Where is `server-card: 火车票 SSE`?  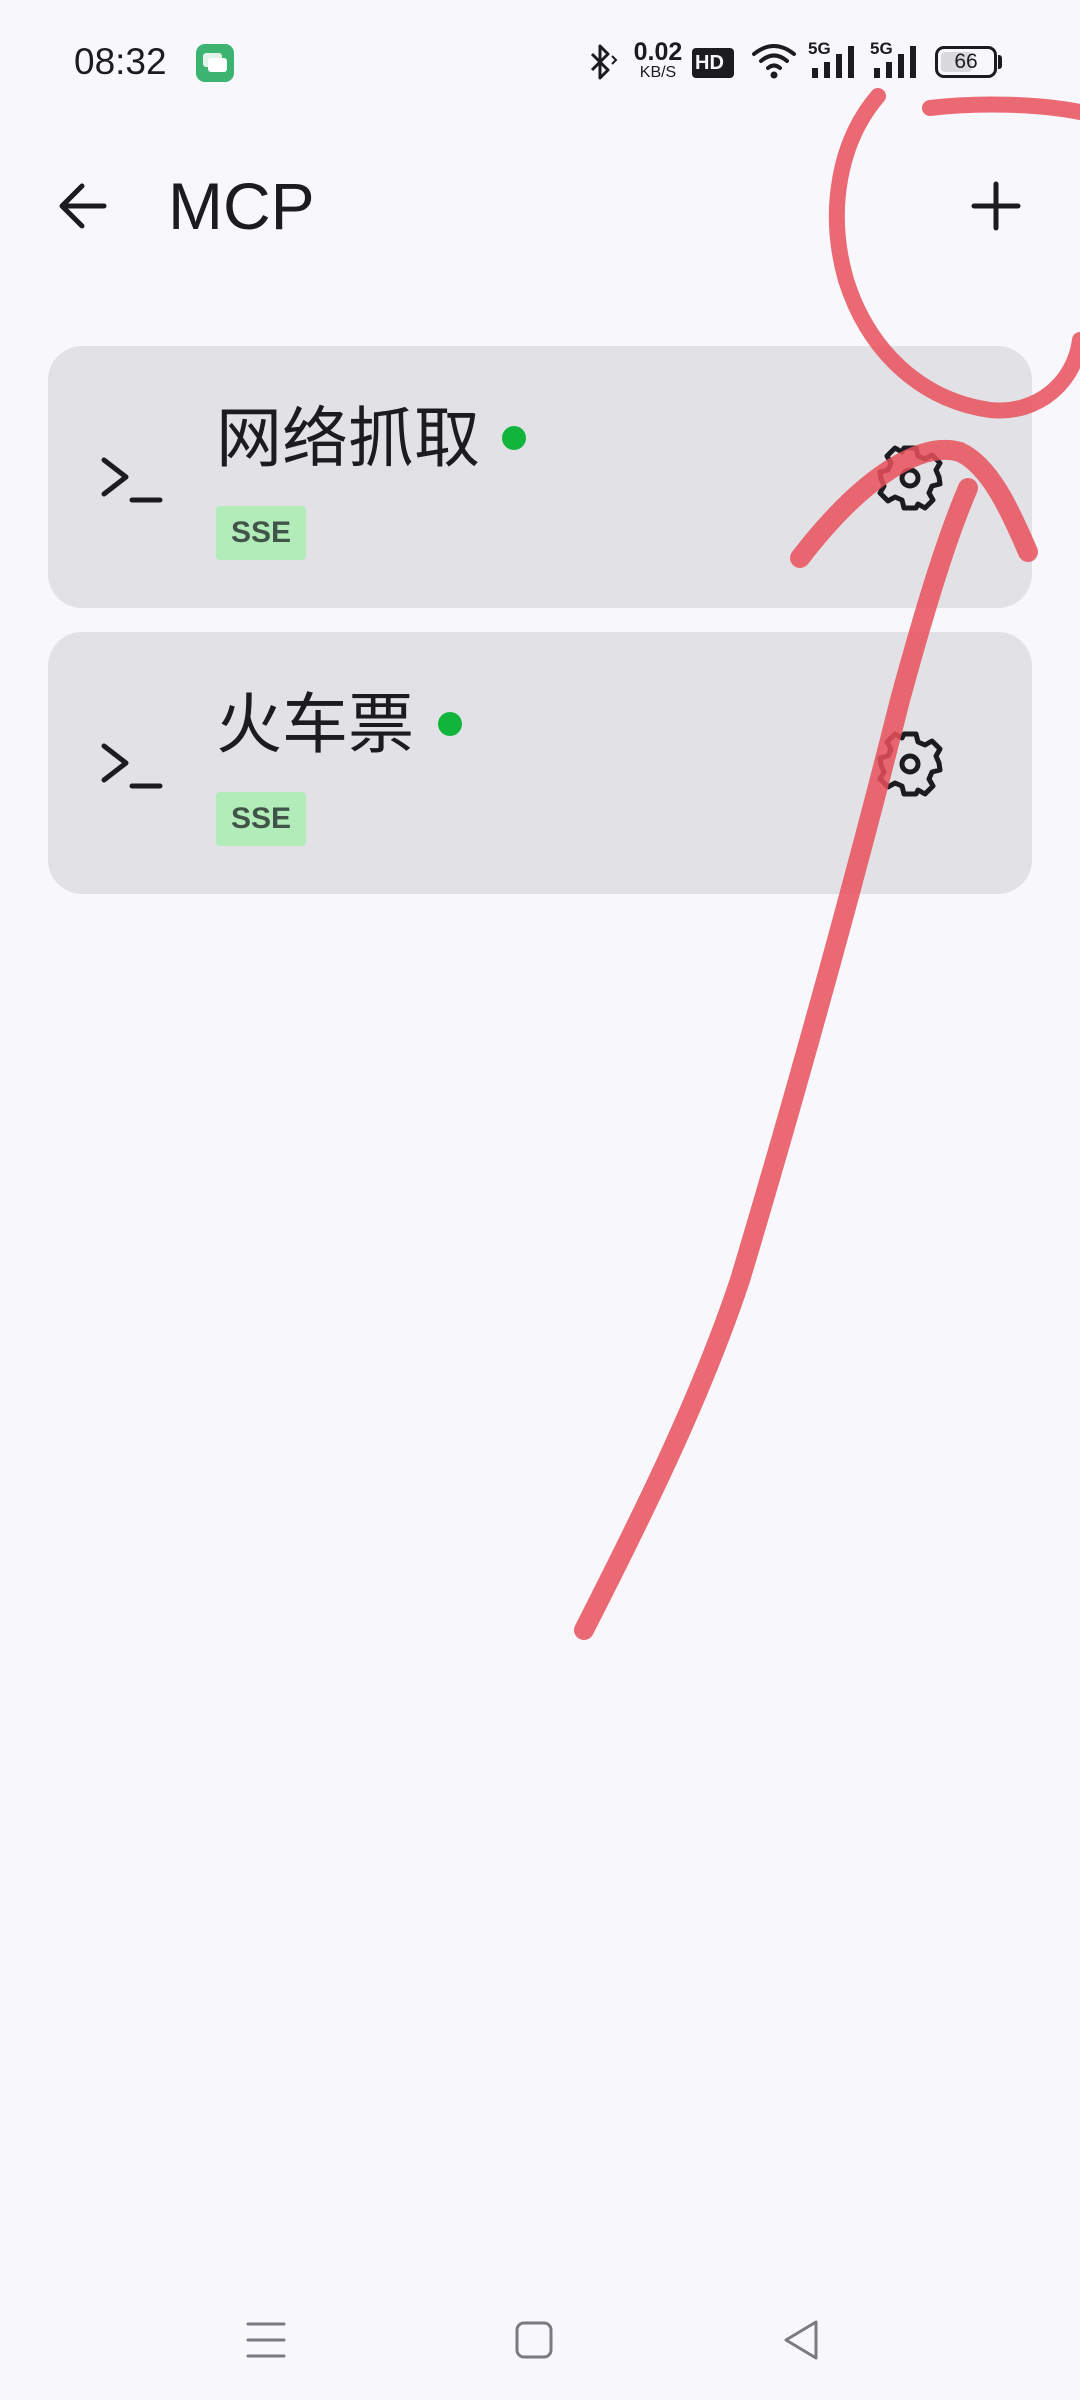
server-card: 火车票 SSE is located at coordinates (540, 763).